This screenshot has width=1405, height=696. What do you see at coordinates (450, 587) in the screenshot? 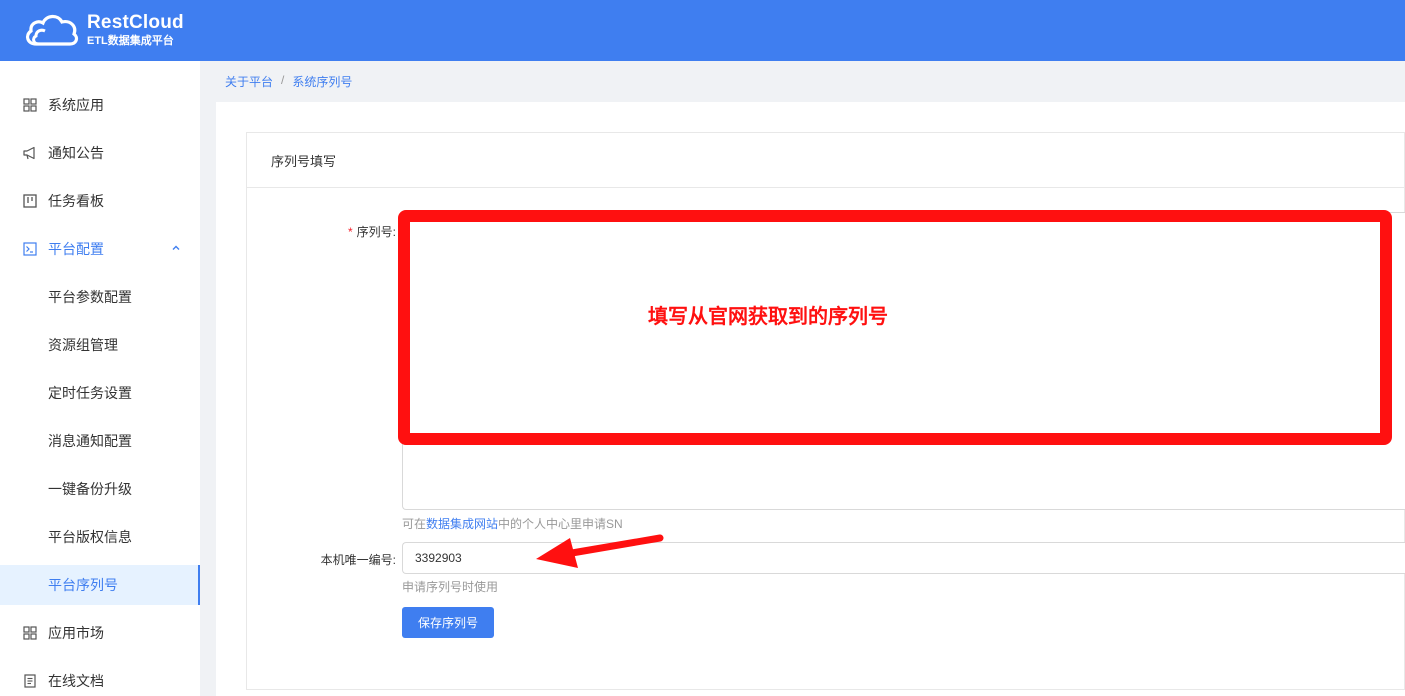
I see `machine-id-hint: 申请序列号时使用` at bounding box center [450, 587].